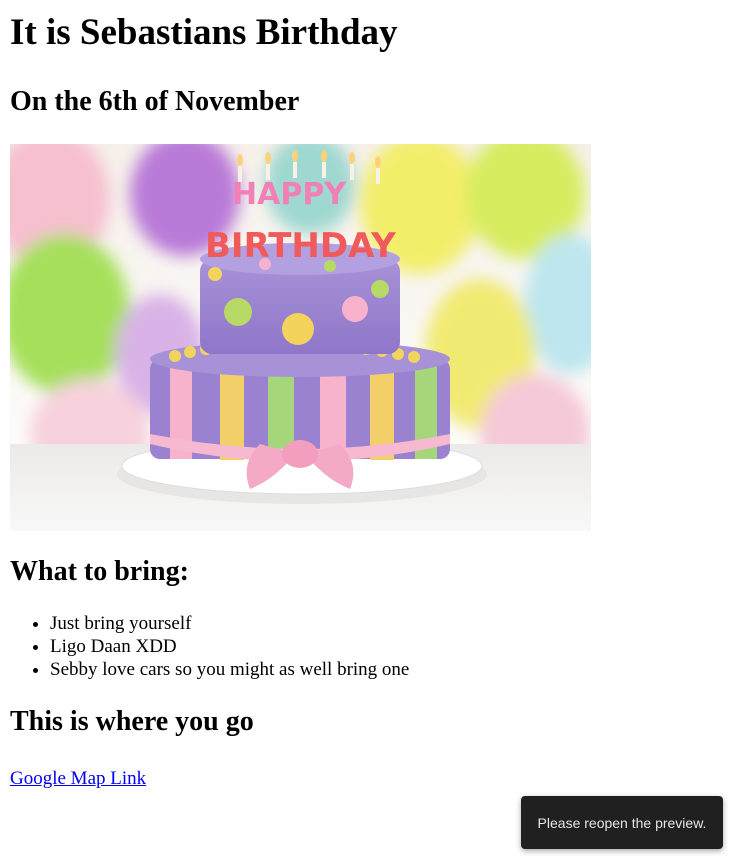  Describe the element at coordinates (132, 721) in the screenshot. I see `location-heading: This is where you go` at that location.